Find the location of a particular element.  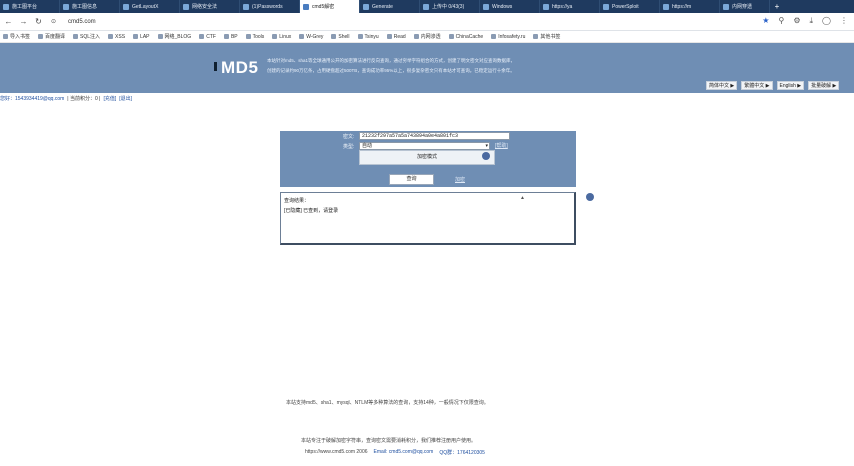

toolbar-actions: ★ ⚲ ⚙ ⤓ ◯ ⋮ is located at coordinates (805, 21).